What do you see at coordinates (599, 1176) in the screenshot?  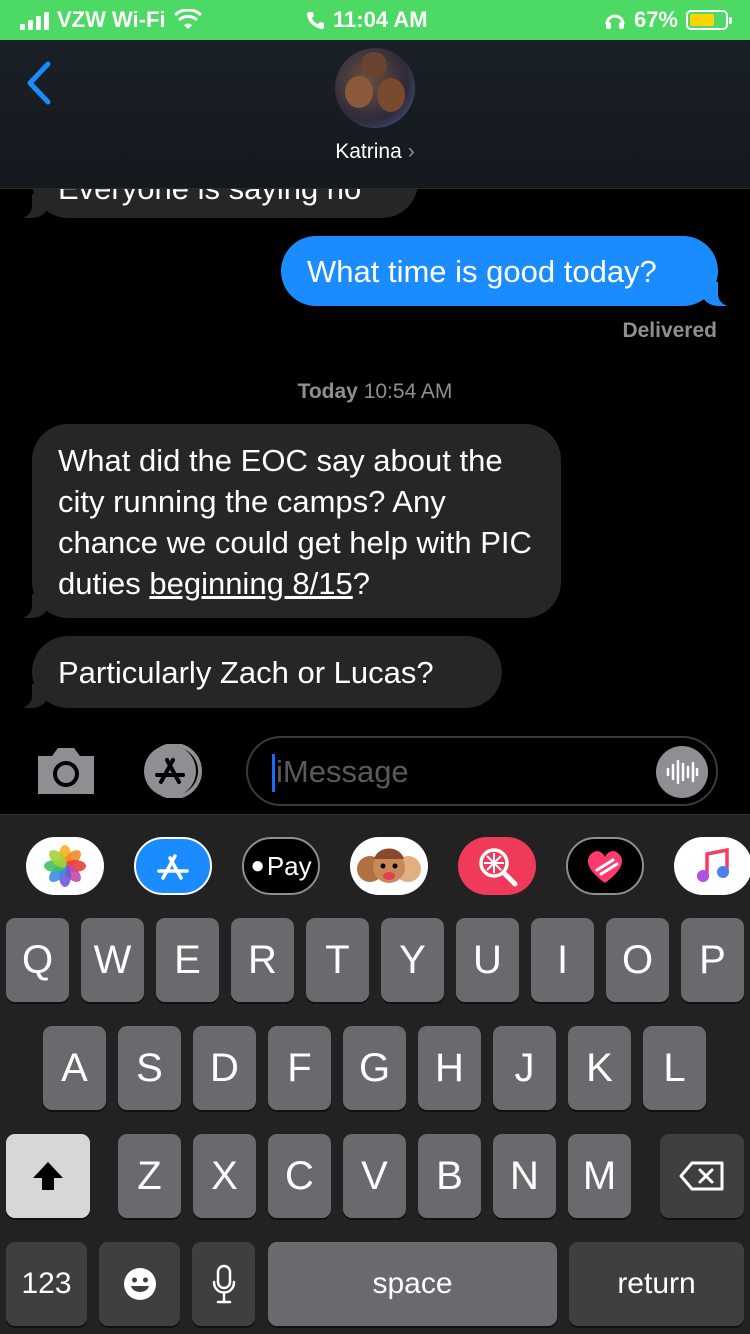 I see `key-m: M` at bounding box center [599, 1176].